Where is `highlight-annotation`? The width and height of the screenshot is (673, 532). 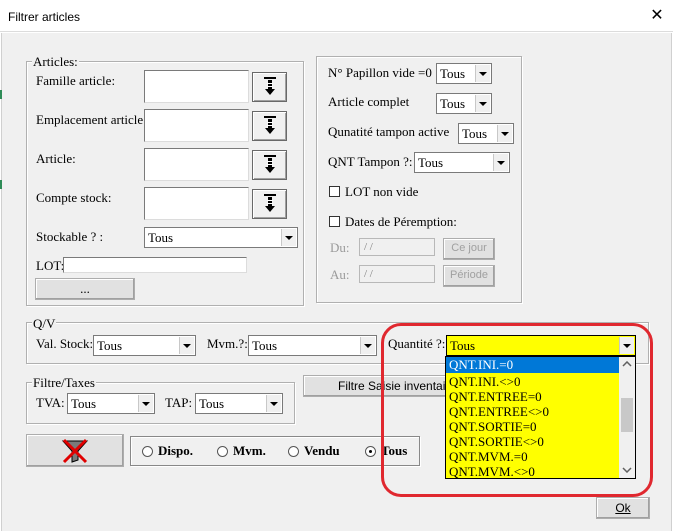 highlight-annotation is located at coordinates (517, 410).